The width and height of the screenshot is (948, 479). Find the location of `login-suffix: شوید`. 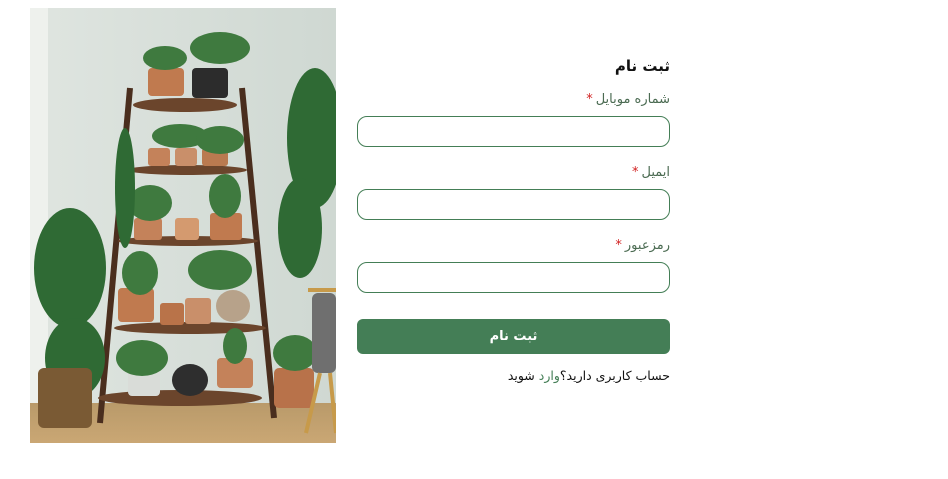

login-suffix: شوید is located at coordinates (523, 375).